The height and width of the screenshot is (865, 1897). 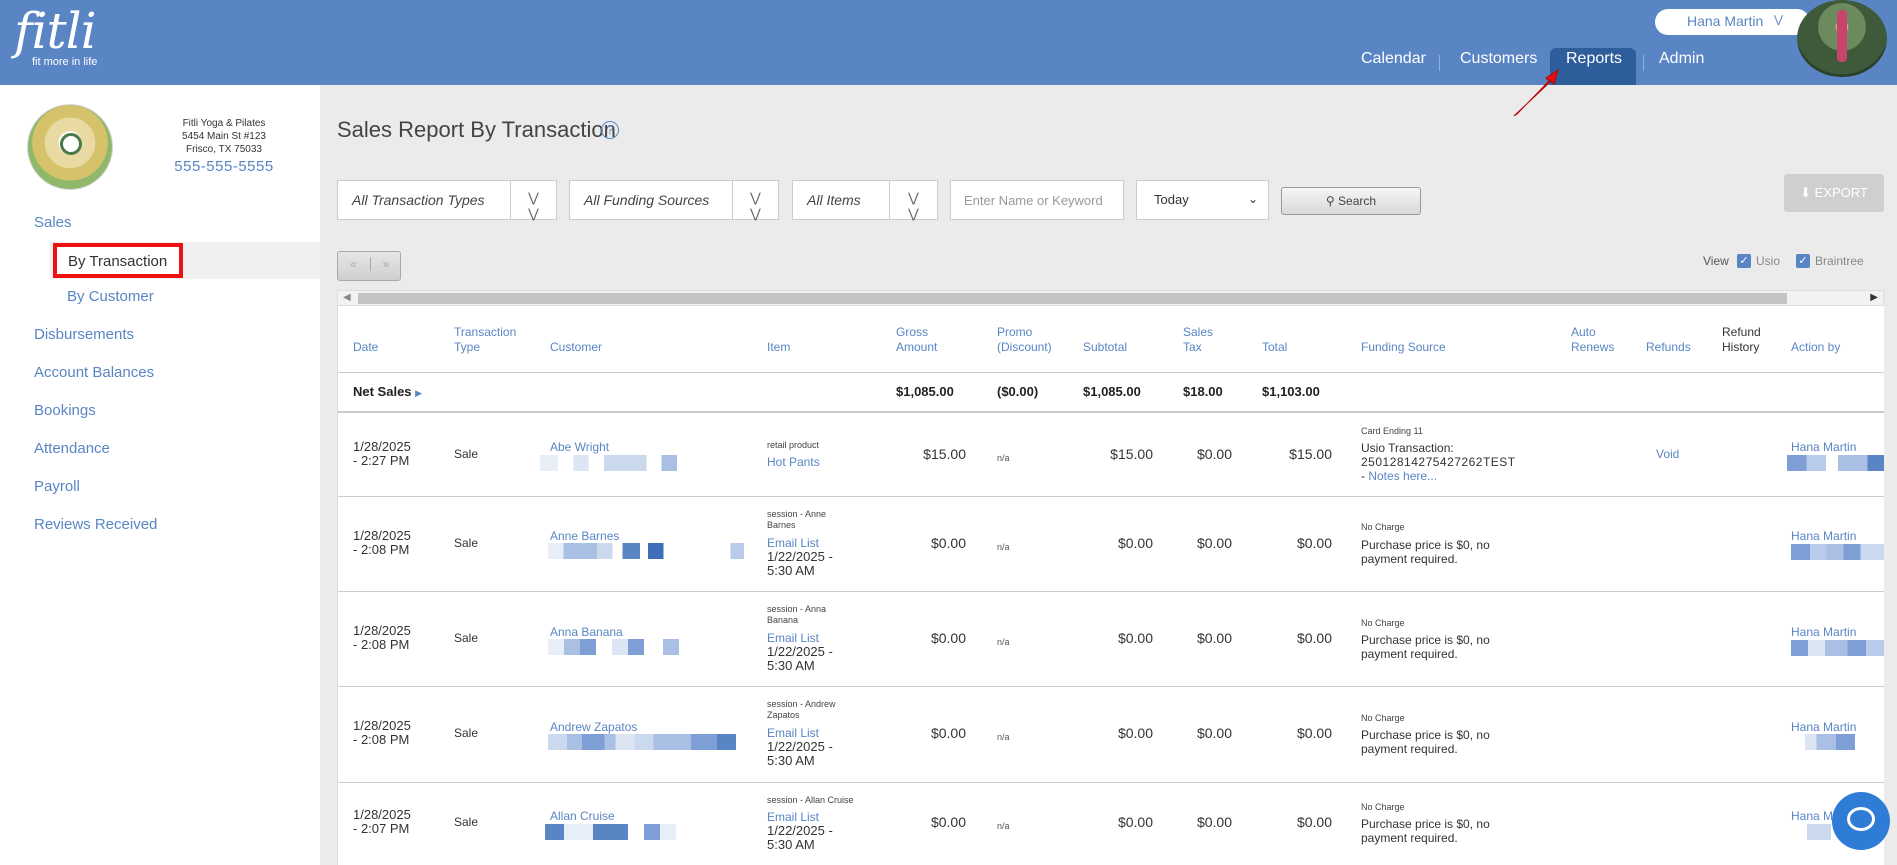 What do you see at coordinates (579, 447) in the screenshot?
I see `row1-customer-link: Abe Wright` at bounding box center [579, 447].